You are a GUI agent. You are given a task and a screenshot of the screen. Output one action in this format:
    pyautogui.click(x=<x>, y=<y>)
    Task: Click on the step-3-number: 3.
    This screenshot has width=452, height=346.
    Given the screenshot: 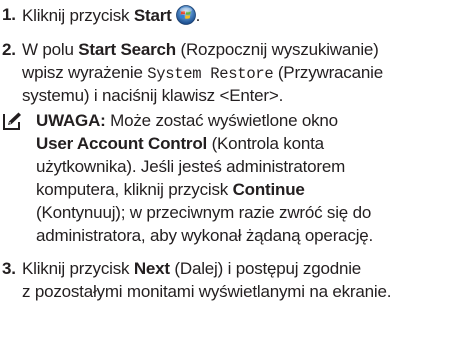 What is the action you would take?
    pyautogui.click(x=9, y=268)
    